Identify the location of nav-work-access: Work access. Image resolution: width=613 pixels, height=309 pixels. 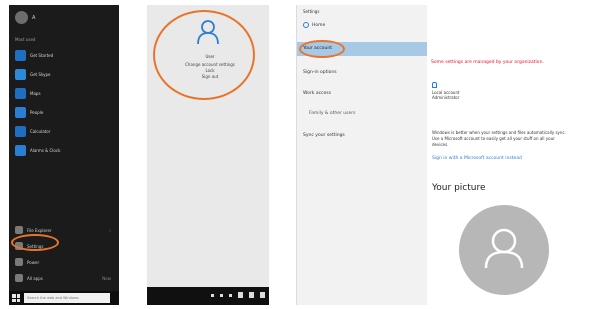
(362, 94).